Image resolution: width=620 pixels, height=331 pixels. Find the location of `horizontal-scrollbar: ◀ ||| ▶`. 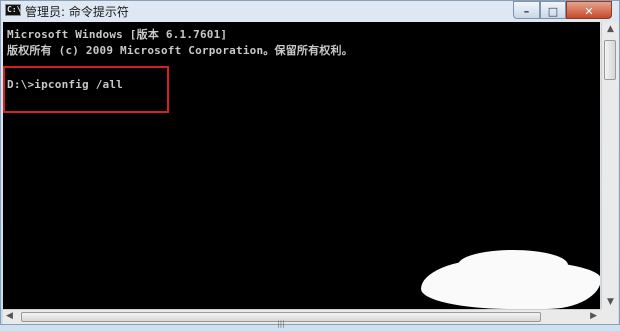

horizontal-scrollbar: ◀ ||| ▶ is located at coordinates (302, 318).